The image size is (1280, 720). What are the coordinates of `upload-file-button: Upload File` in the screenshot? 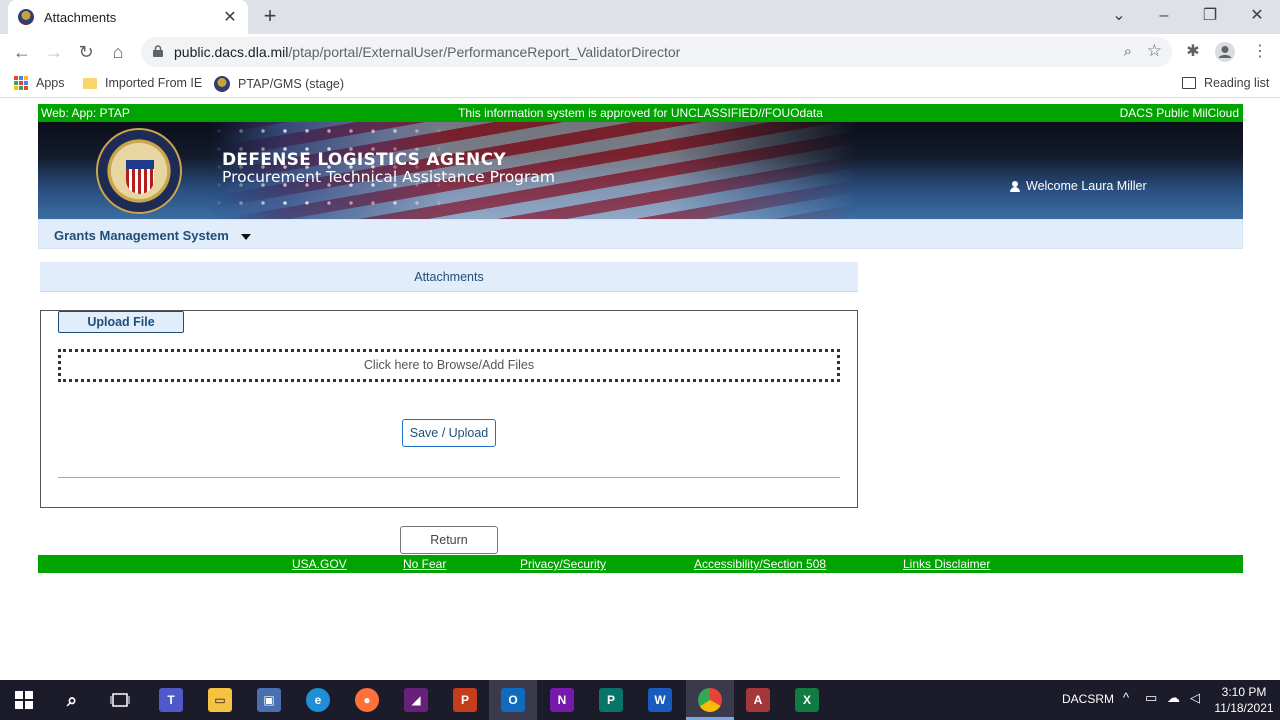 It's located at (121, 322).